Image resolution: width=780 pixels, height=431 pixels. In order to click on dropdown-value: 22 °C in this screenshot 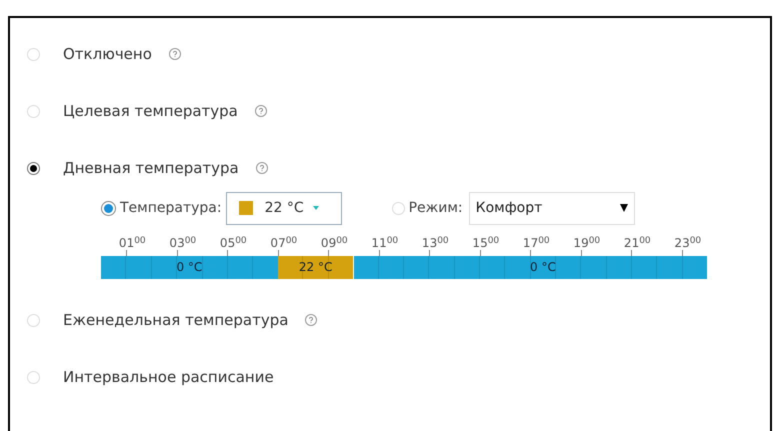, I will do `click(284, 208)`.